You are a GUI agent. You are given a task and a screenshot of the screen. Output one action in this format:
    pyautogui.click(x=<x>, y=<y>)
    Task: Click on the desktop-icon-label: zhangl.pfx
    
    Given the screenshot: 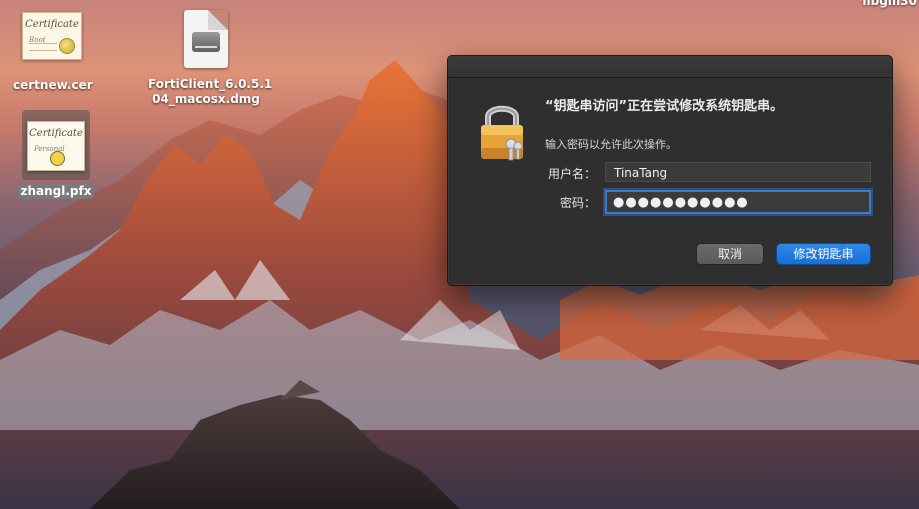 What is the action you would take?
    pyautogui.click(x=56, y=191)
    